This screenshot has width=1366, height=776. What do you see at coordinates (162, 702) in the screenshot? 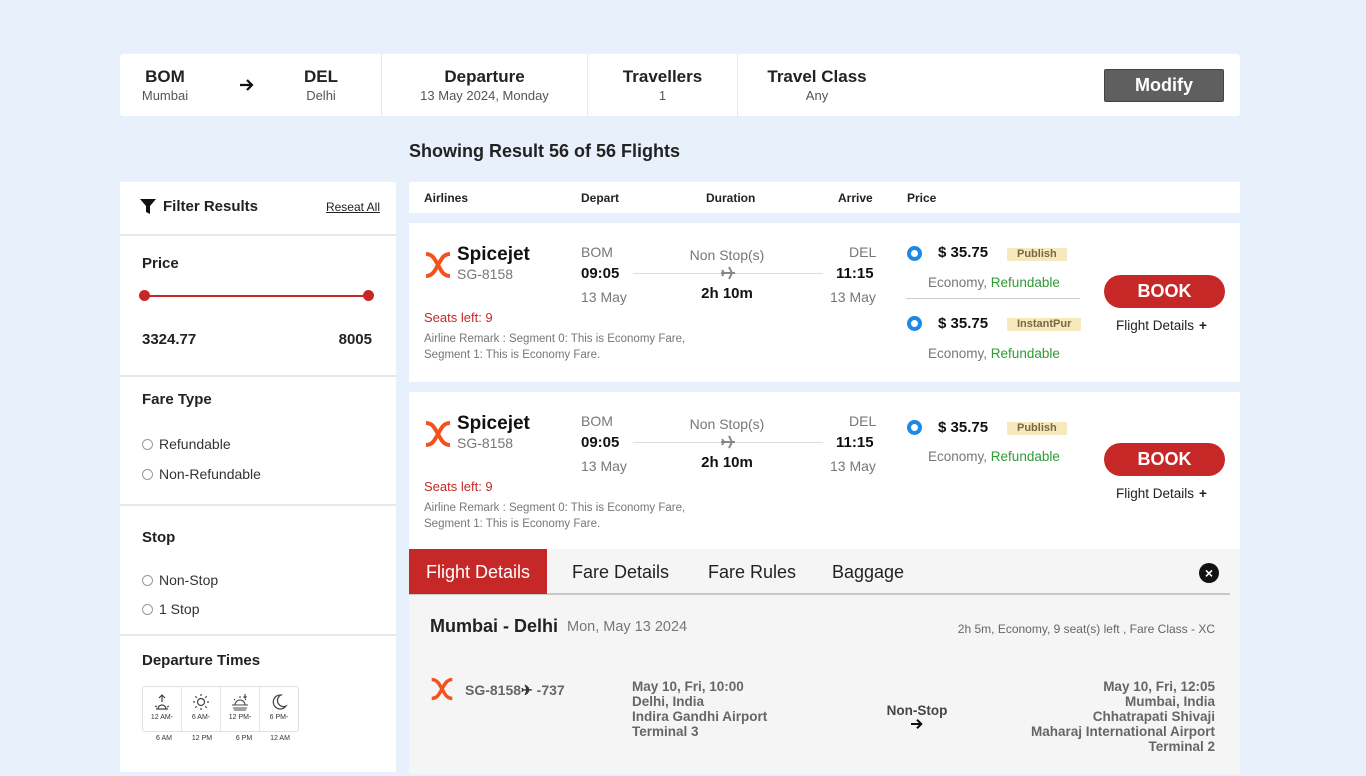
I see `sunrise-icon` at bounding box center [162, 702].